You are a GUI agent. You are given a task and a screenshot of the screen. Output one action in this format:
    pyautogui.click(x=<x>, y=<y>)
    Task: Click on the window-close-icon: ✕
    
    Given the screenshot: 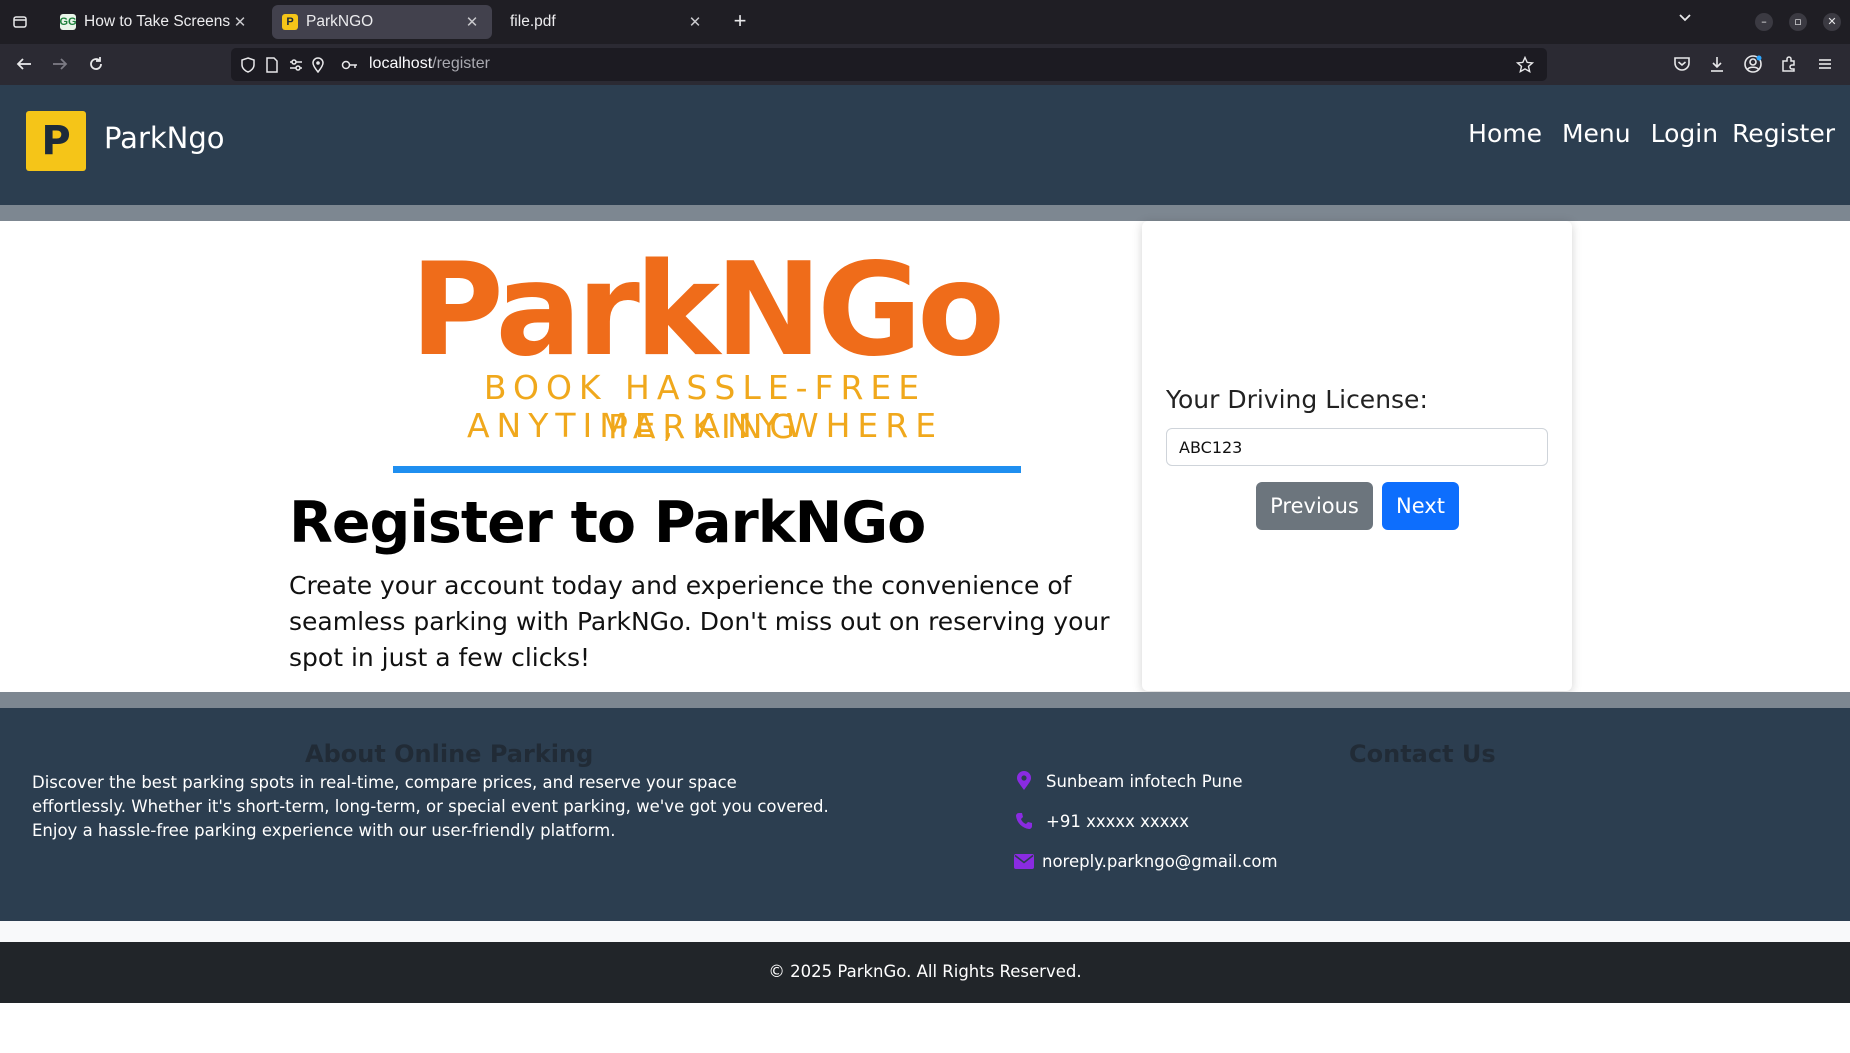 What is the action you would take?
    pyautogui.click(x=1832, y=22)
    